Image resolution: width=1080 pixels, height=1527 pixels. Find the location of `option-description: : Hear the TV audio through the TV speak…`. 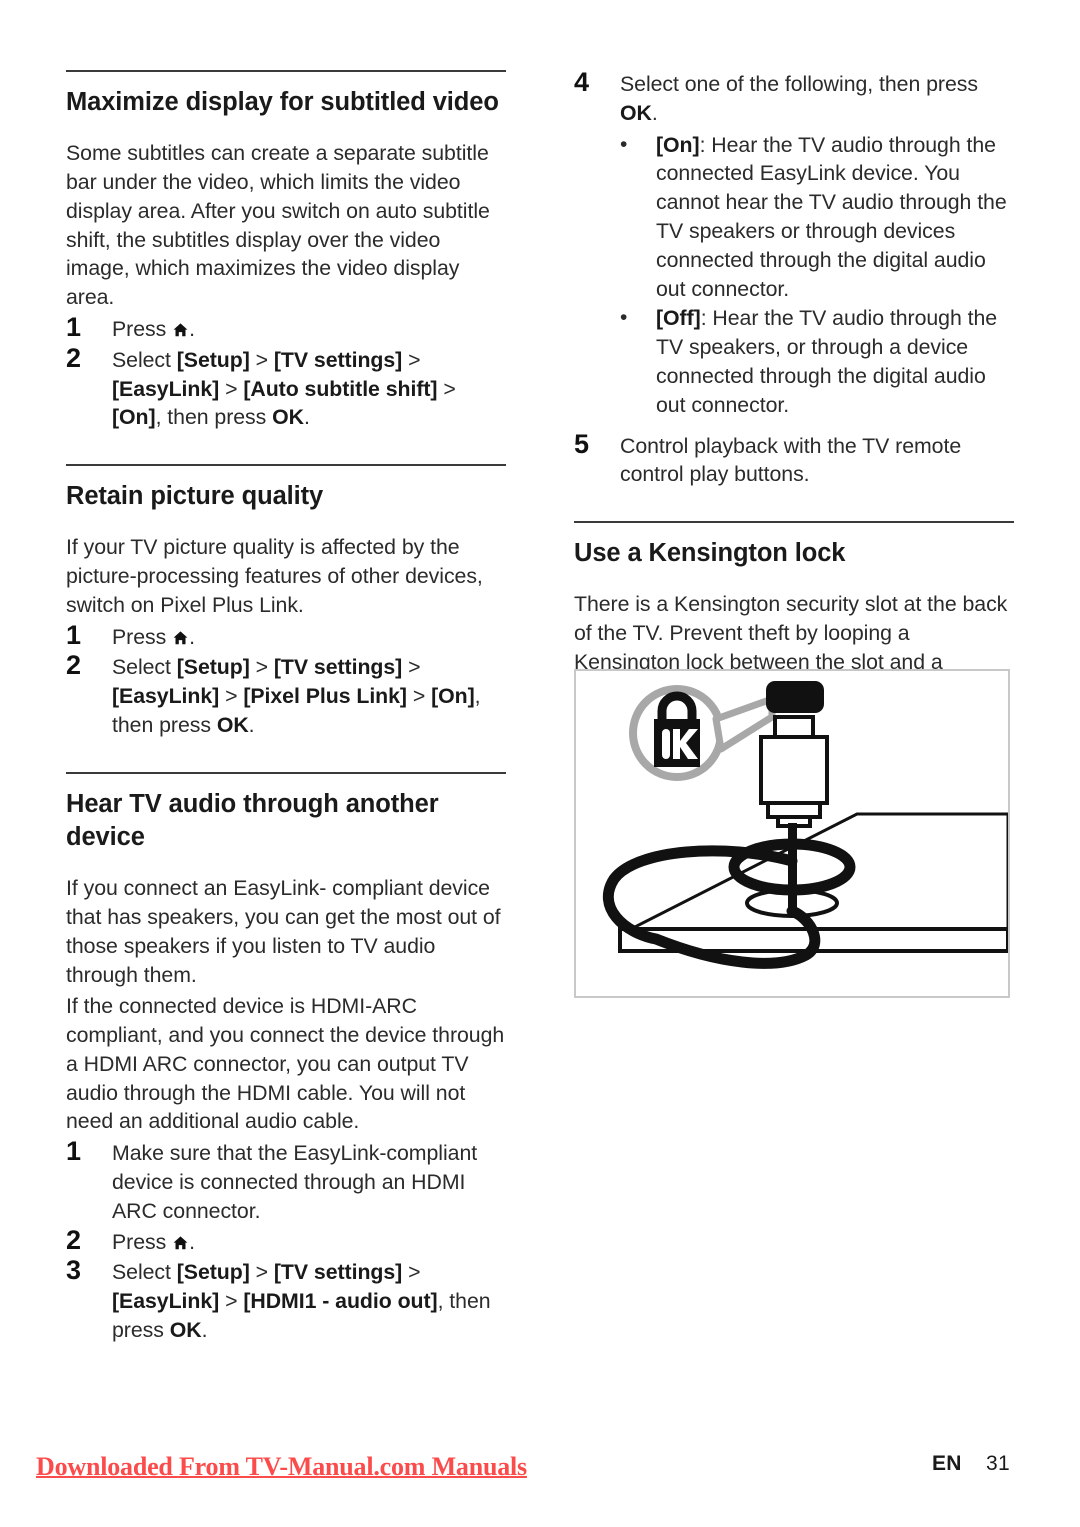

option-description: : Hear the TV audio through the TV speak… is located at coordinates (827, 361).